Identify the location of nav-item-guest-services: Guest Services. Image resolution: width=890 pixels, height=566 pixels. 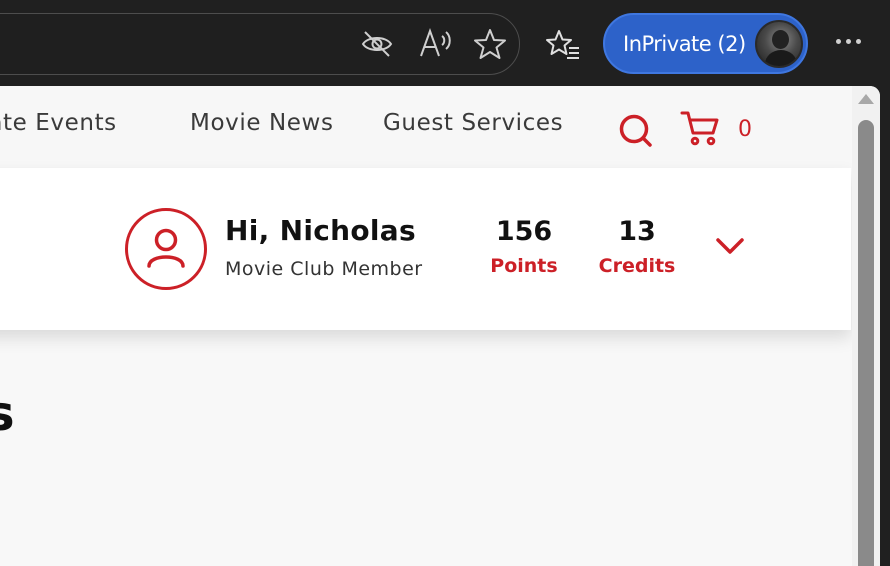
(473, 123).